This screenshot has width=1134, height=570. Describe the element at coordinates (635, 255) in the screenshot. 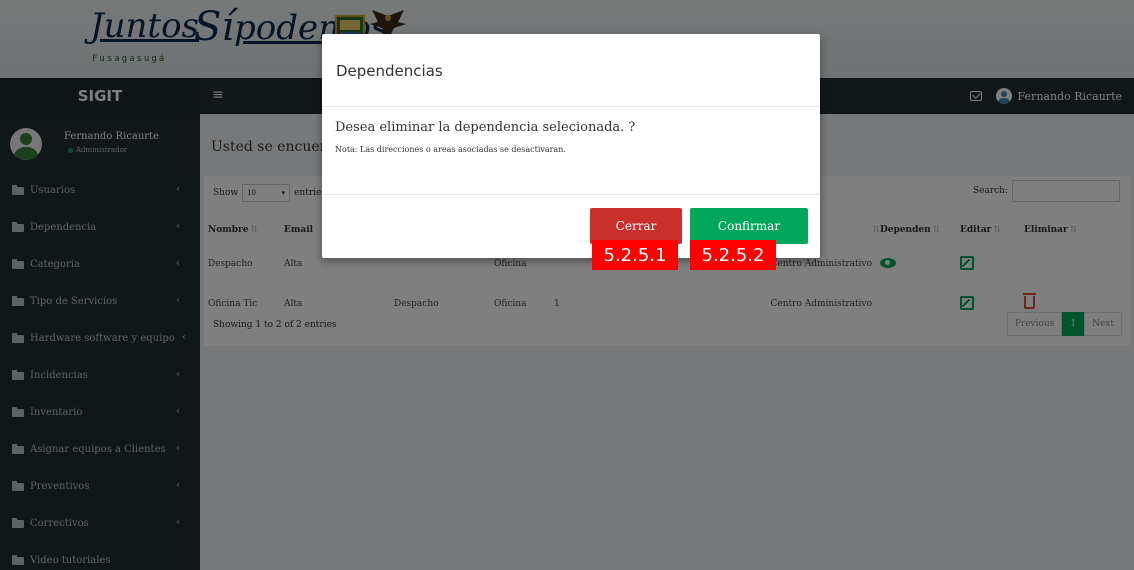

I see `annotation-tag: 5.2.5.1` at that location.